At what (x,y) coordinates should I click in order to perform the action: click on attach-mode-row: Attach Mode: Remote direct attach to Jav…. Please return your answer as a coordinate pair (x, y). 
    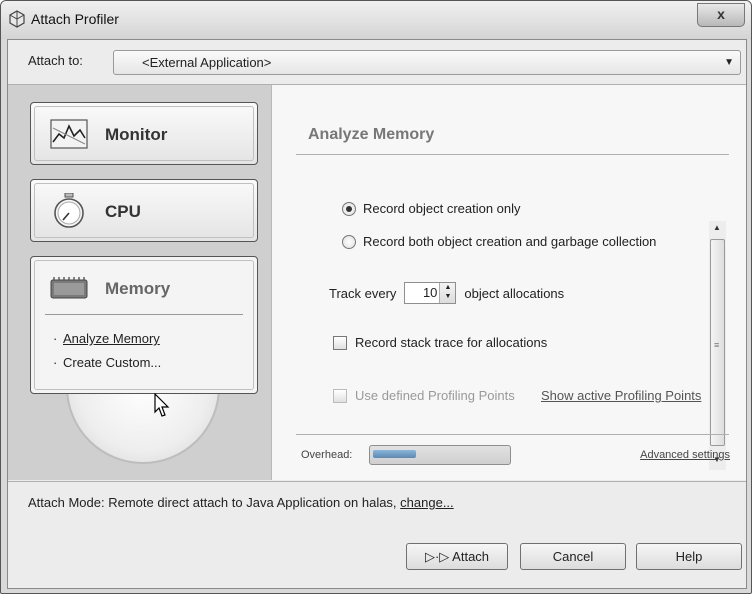
    Looking at the image, I should click on (377, 502).